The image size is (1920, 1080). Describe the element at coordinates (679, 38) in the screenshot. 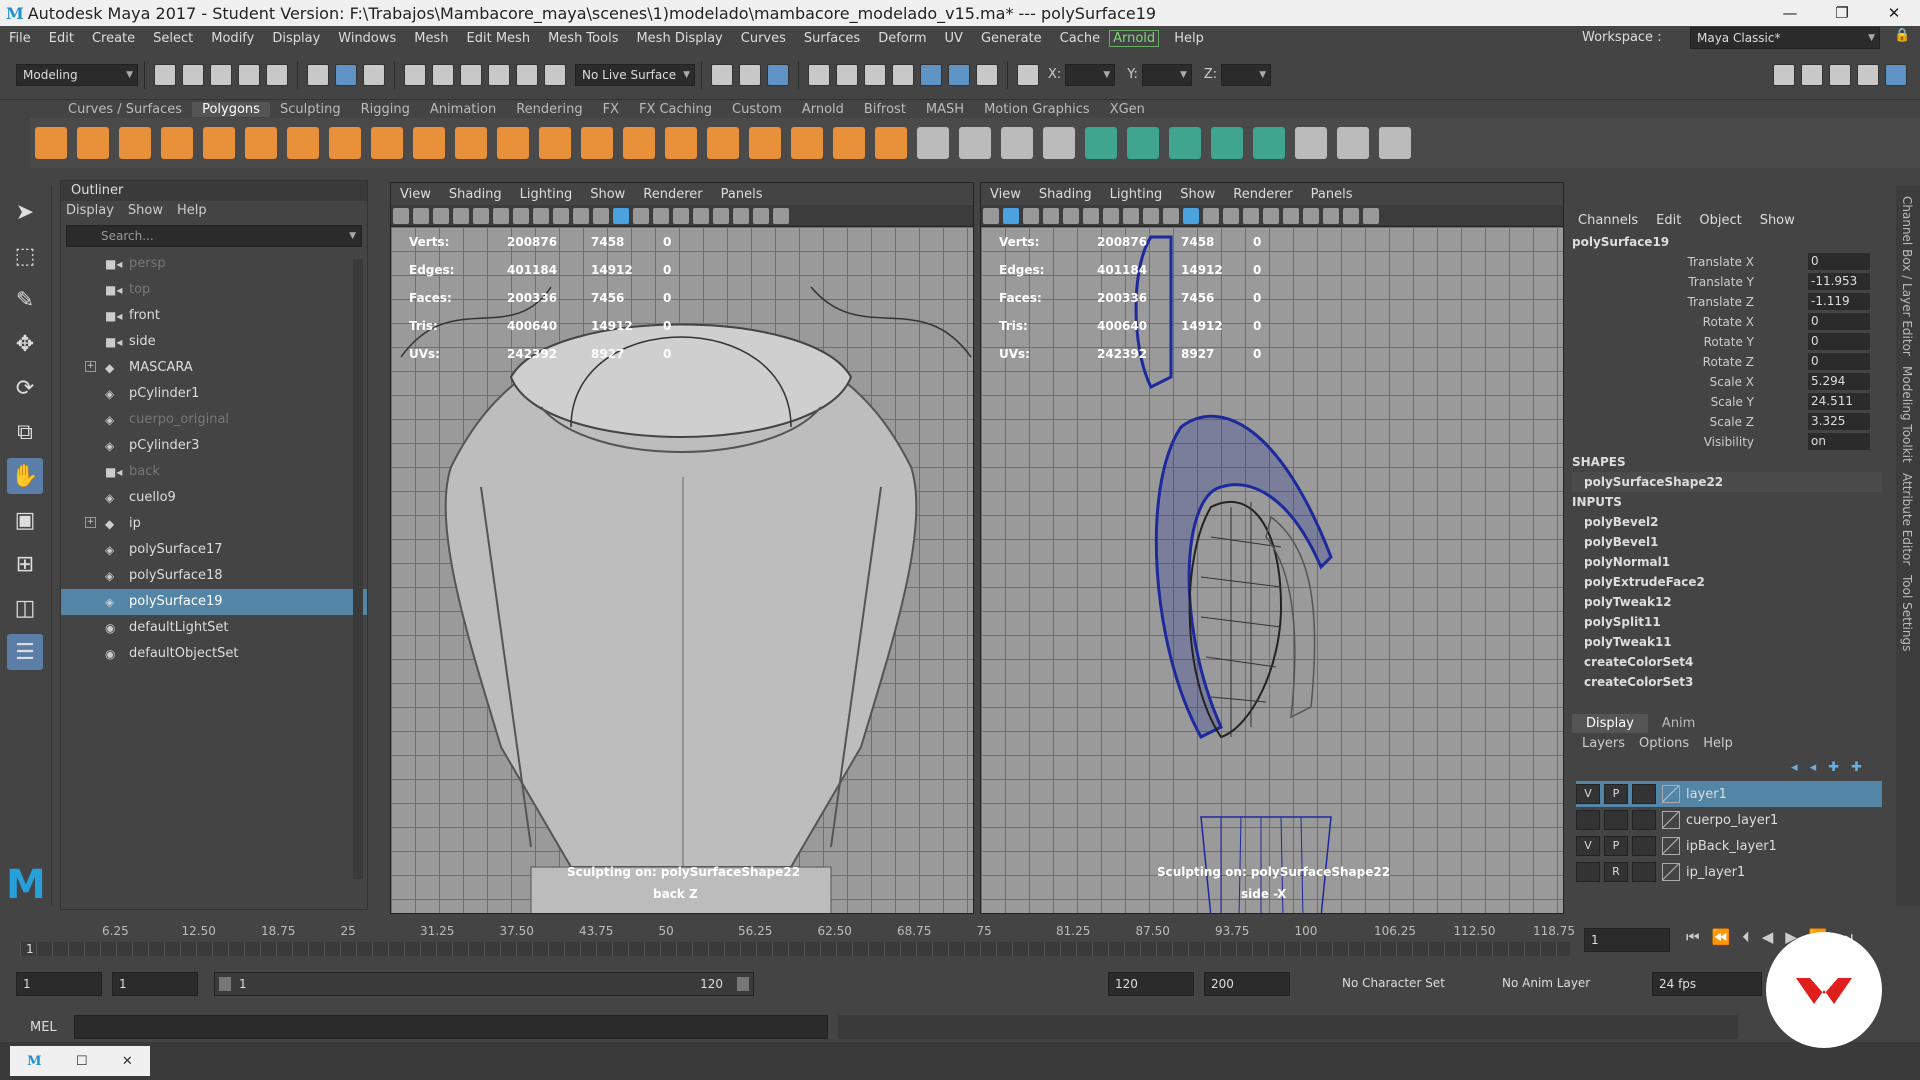

I see `menu-mesh-display: Mesh Display` at that location.